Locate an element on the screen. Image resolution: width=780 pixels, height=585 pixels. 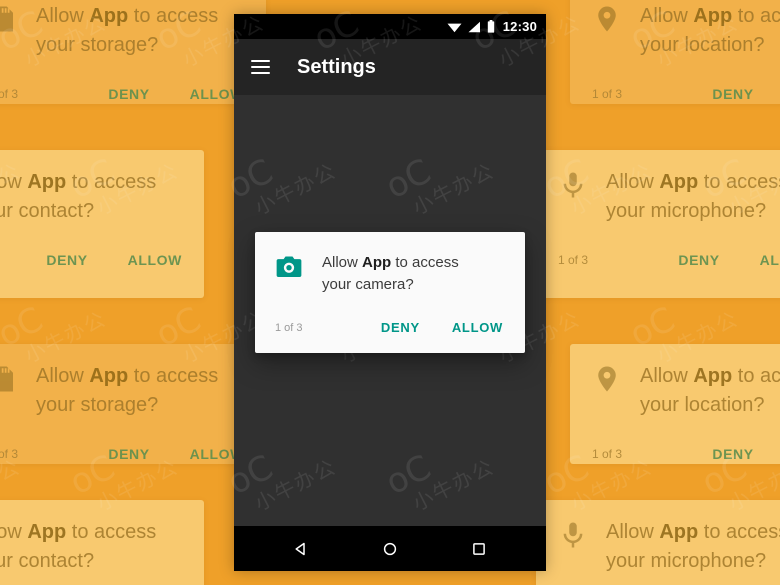
dialog-msg-suffix: to access is located at coordinates (425, 262).